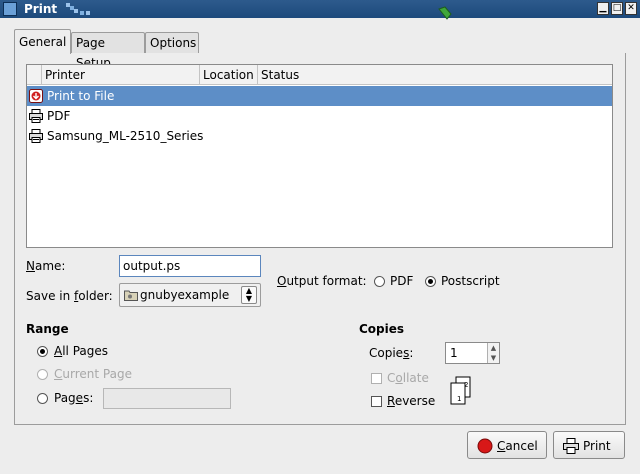 This screenshot has height=474, width=640. What do you see at coordinates (78, 9) in the screenshot?
I see `titlebar-decoration-icon` at bounding box center [78, 9].